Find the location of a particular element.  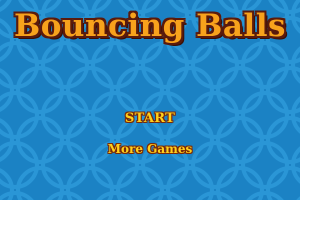

game-title: Bouncing Balls is located at coordinates (150, 26).